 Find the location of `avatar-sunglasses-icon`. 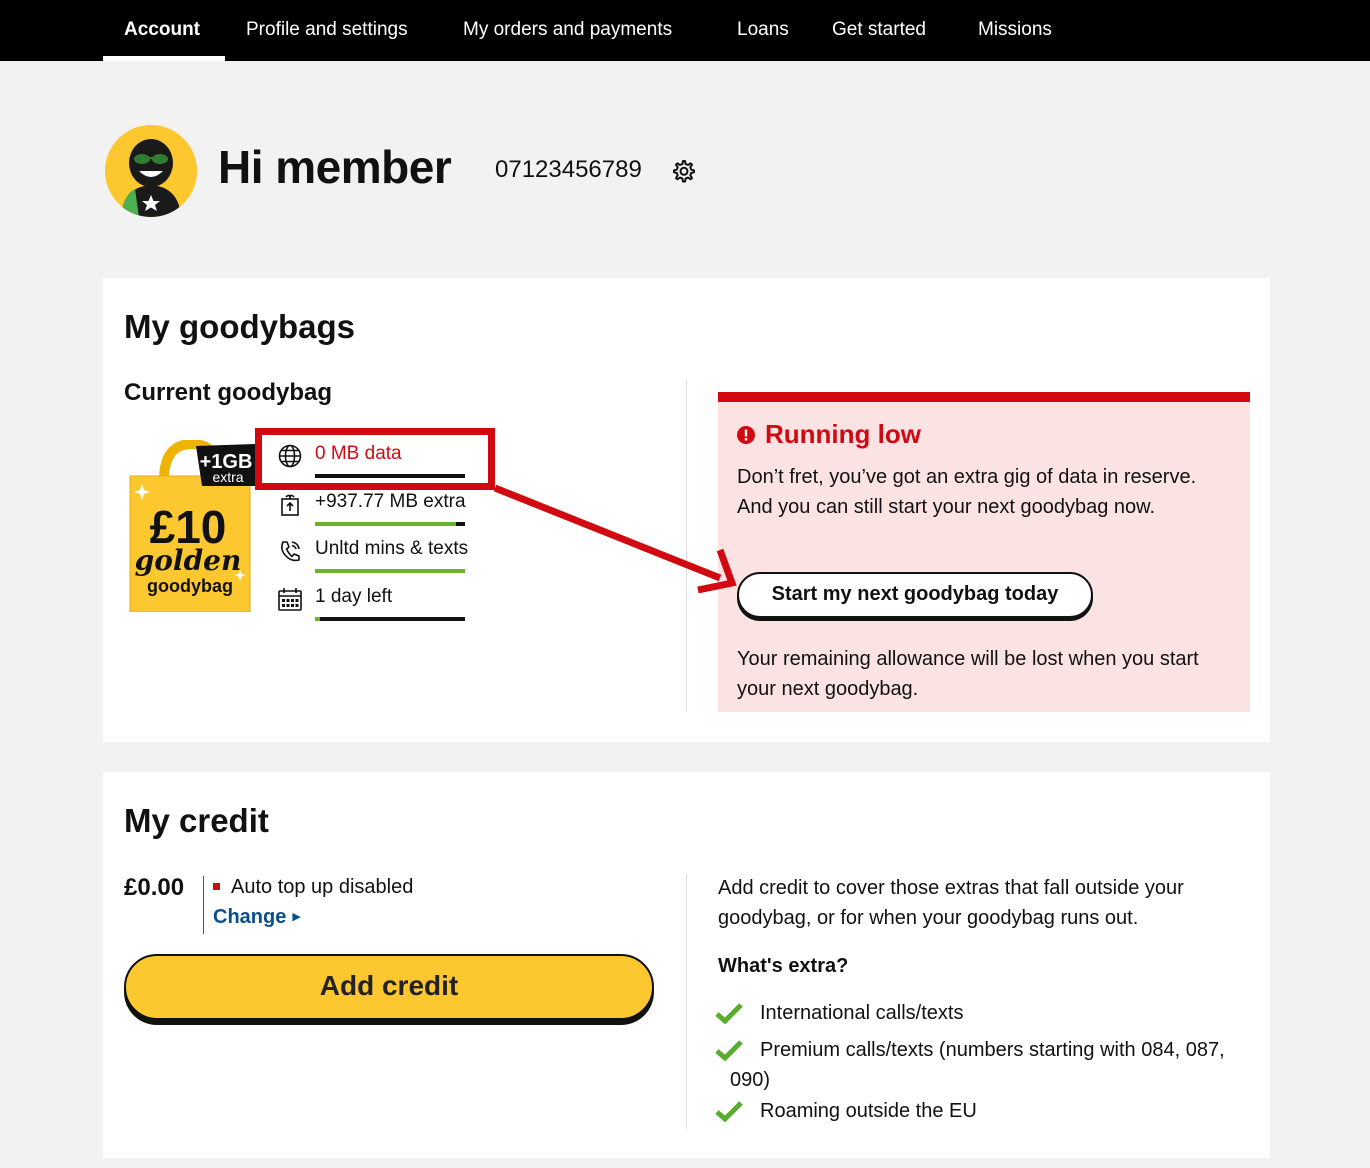

avatar-sunglasses-icon is located at coordinates (151, 171).